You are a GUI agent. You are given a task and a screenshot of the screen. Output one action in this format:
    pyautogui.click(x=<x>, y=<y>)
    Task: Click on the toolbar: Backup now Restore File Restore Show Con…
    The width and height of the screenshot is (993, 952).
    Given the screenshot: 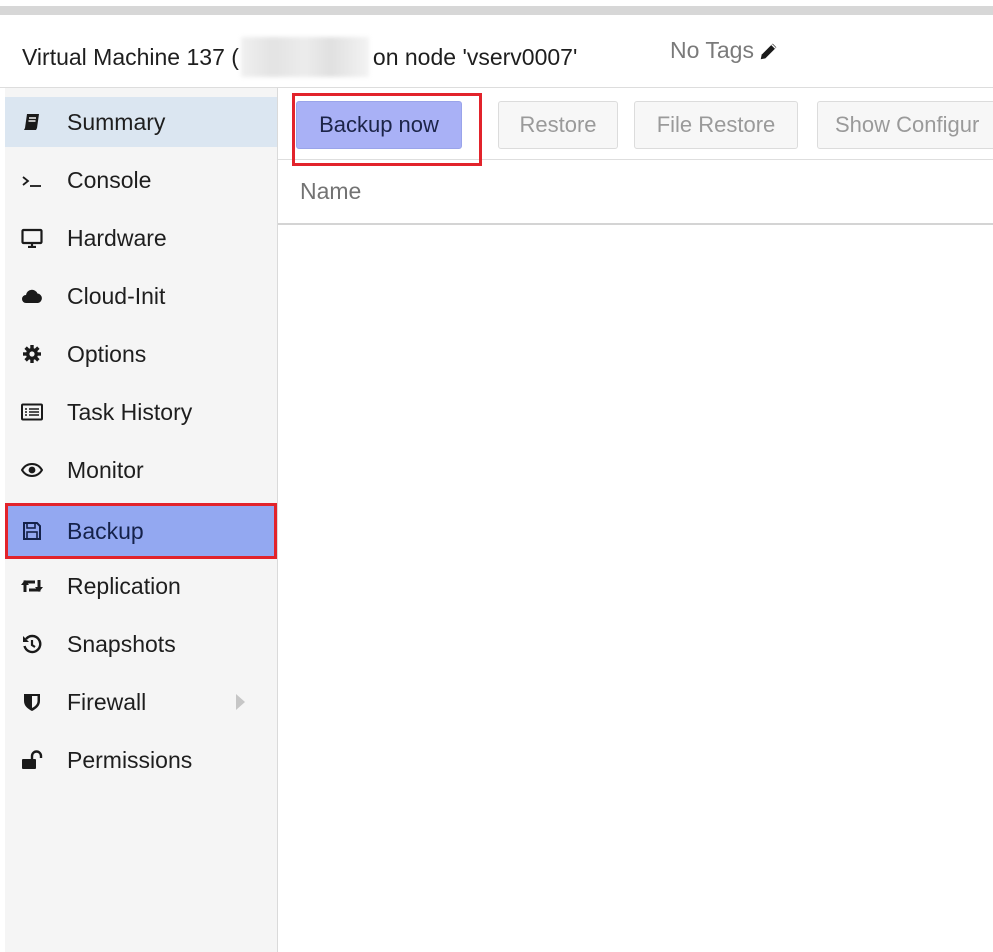 What is the action you would take?
    pyautogui.click(x=635, y=127)
    